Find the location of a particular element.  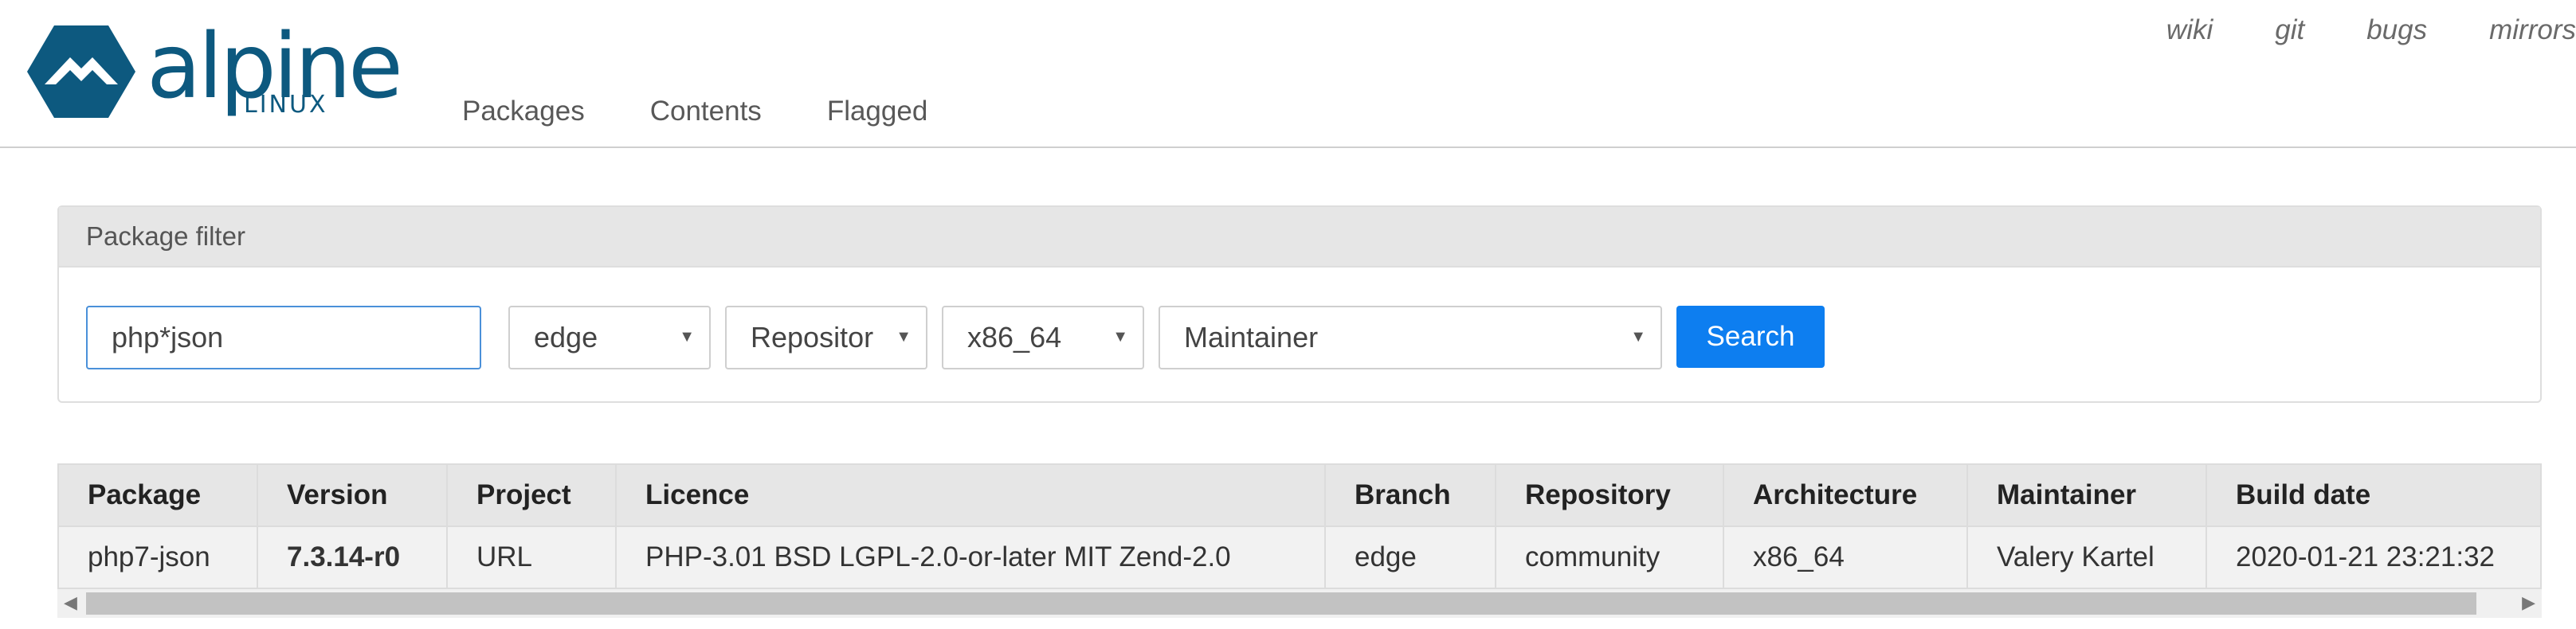

repository-select: Repositor ▼ is located at coordinates (826, 337).